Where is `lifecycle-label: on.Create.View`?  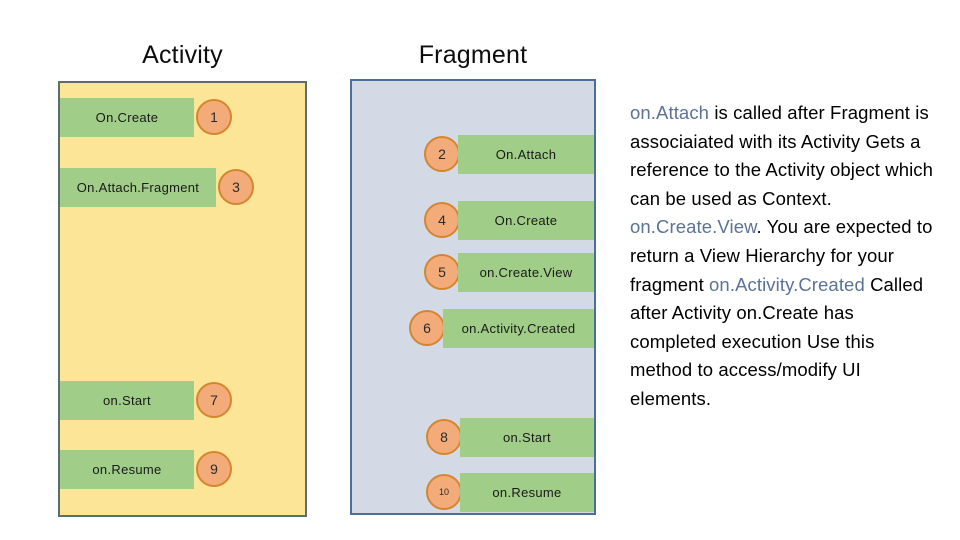 lifecycle-label: on.Create.View is located at coordinates (526, 272).